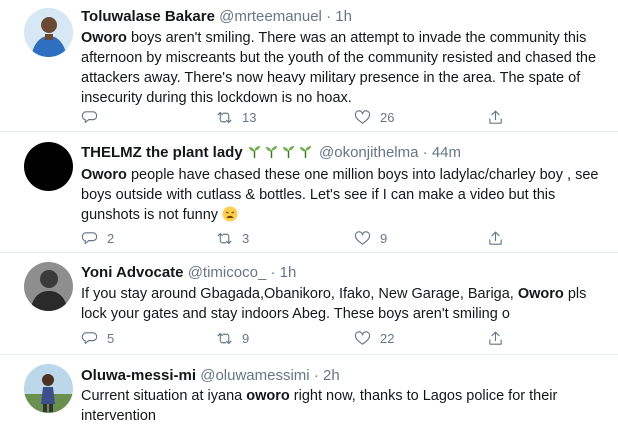 This screenshot has width=618, height=431. Describe the element at coordinates (132, 272) in the screenshot. I see `user-name: Yoni Advocate` at that location.